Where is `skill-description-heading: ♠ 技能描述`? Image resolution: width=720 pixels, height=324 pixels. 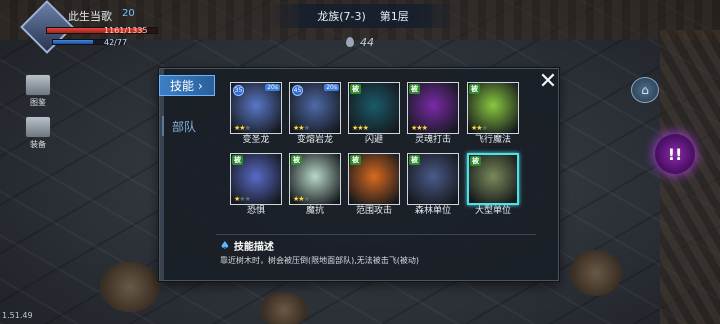 skill-description-heading: ♠ 技能描述 is located at coordinates (247, 245).